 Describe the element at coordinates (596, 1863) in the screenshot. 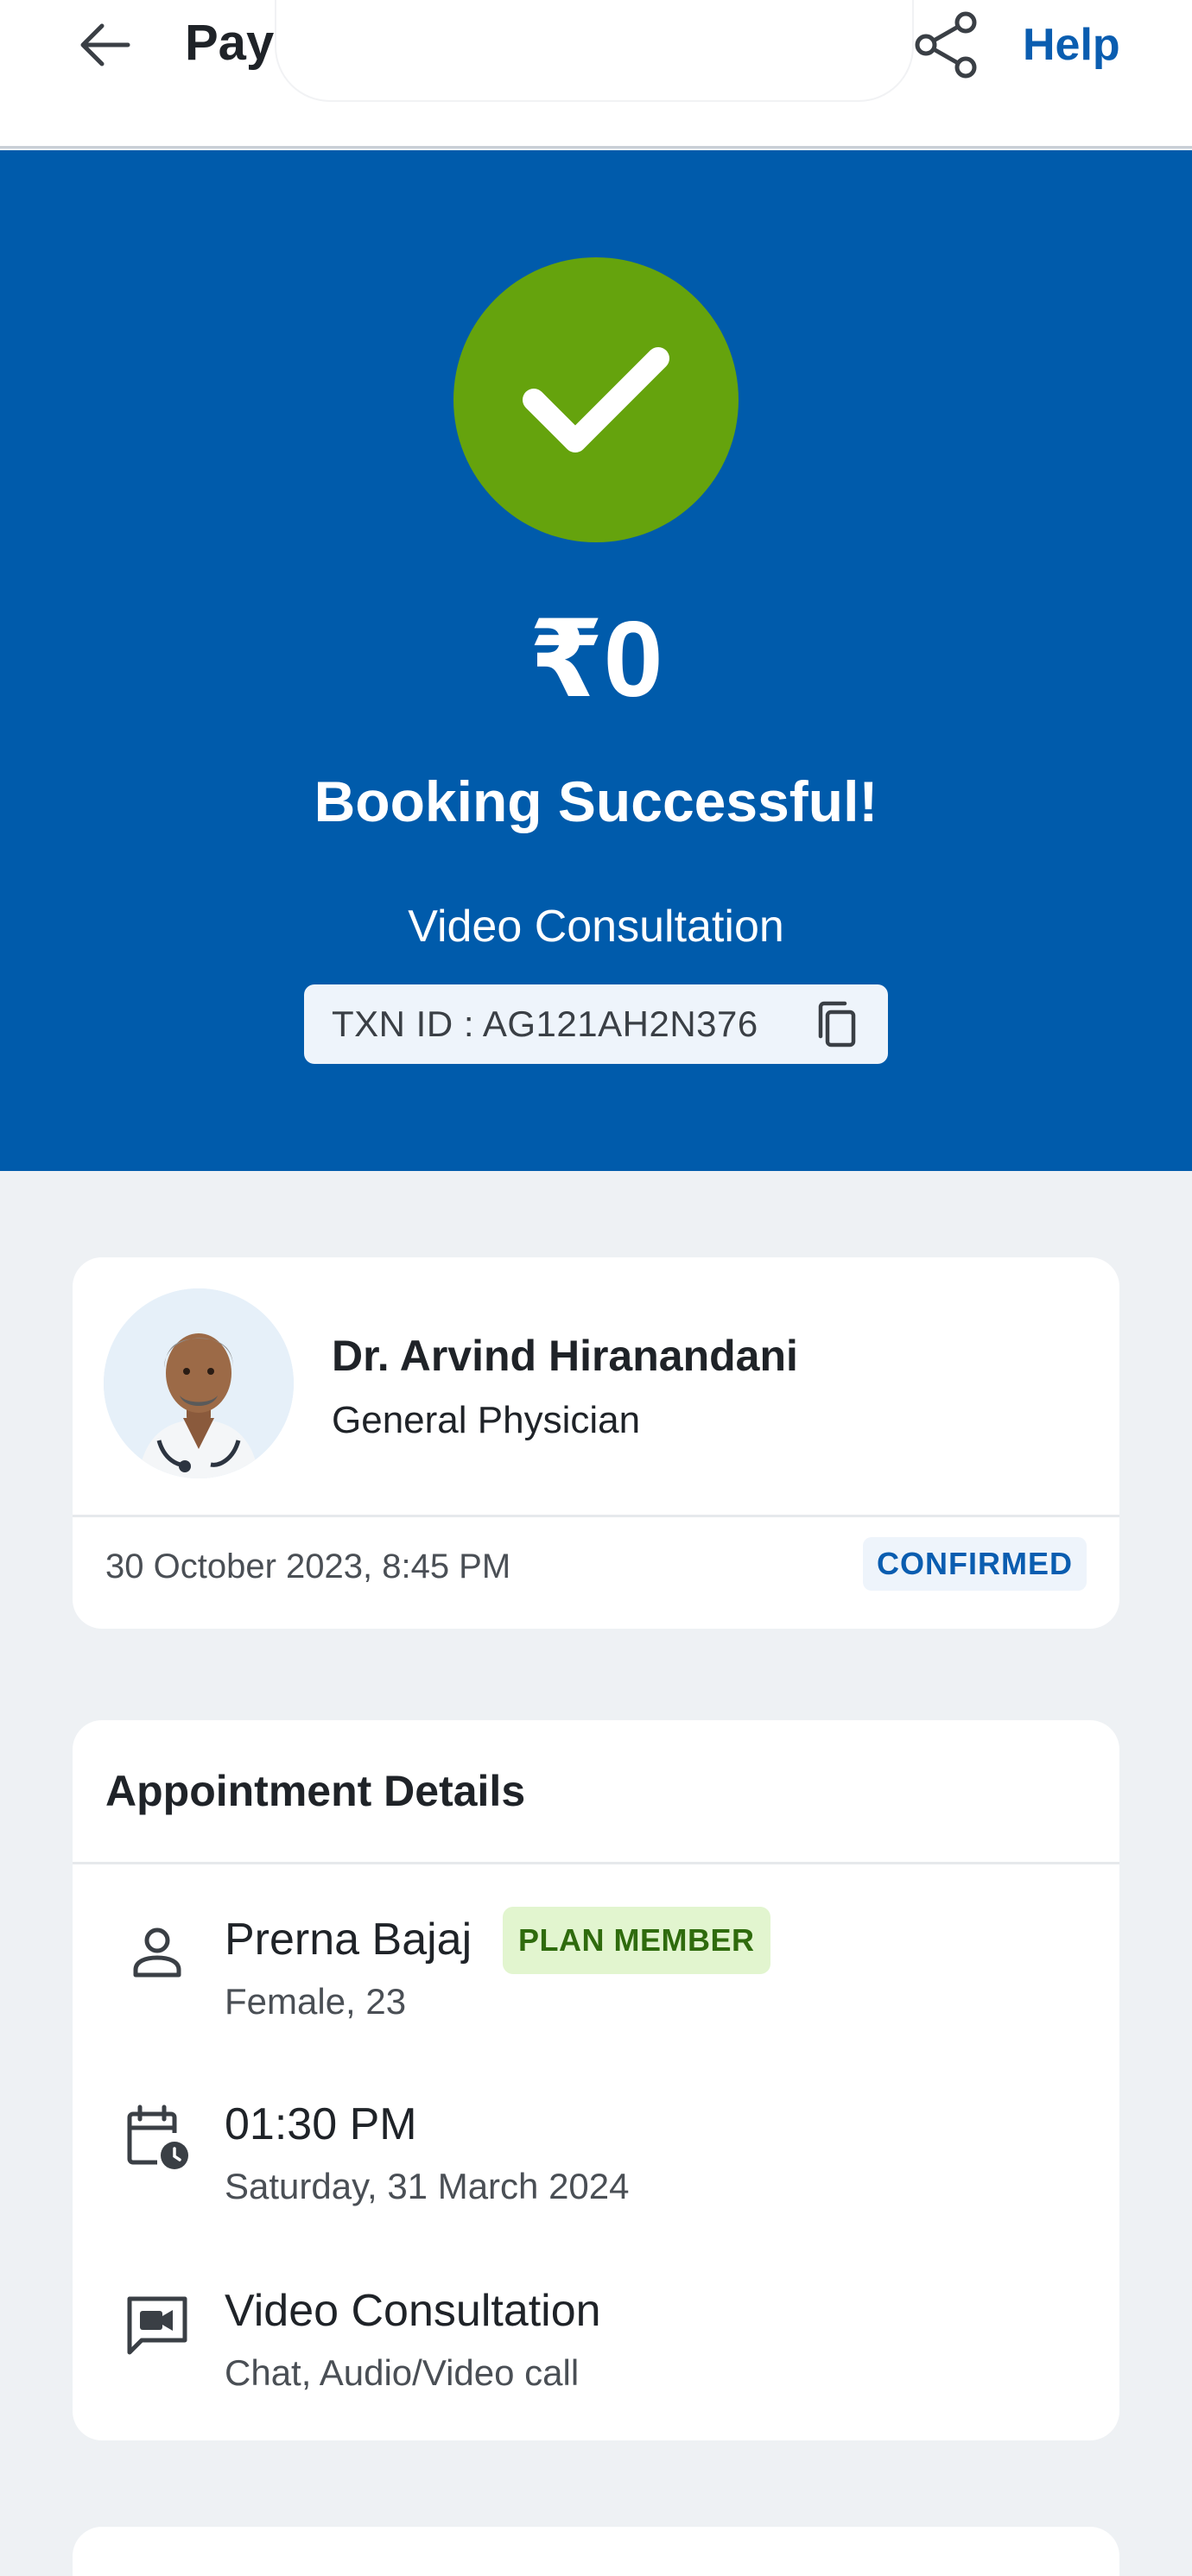

I see `section-divider` at that location.